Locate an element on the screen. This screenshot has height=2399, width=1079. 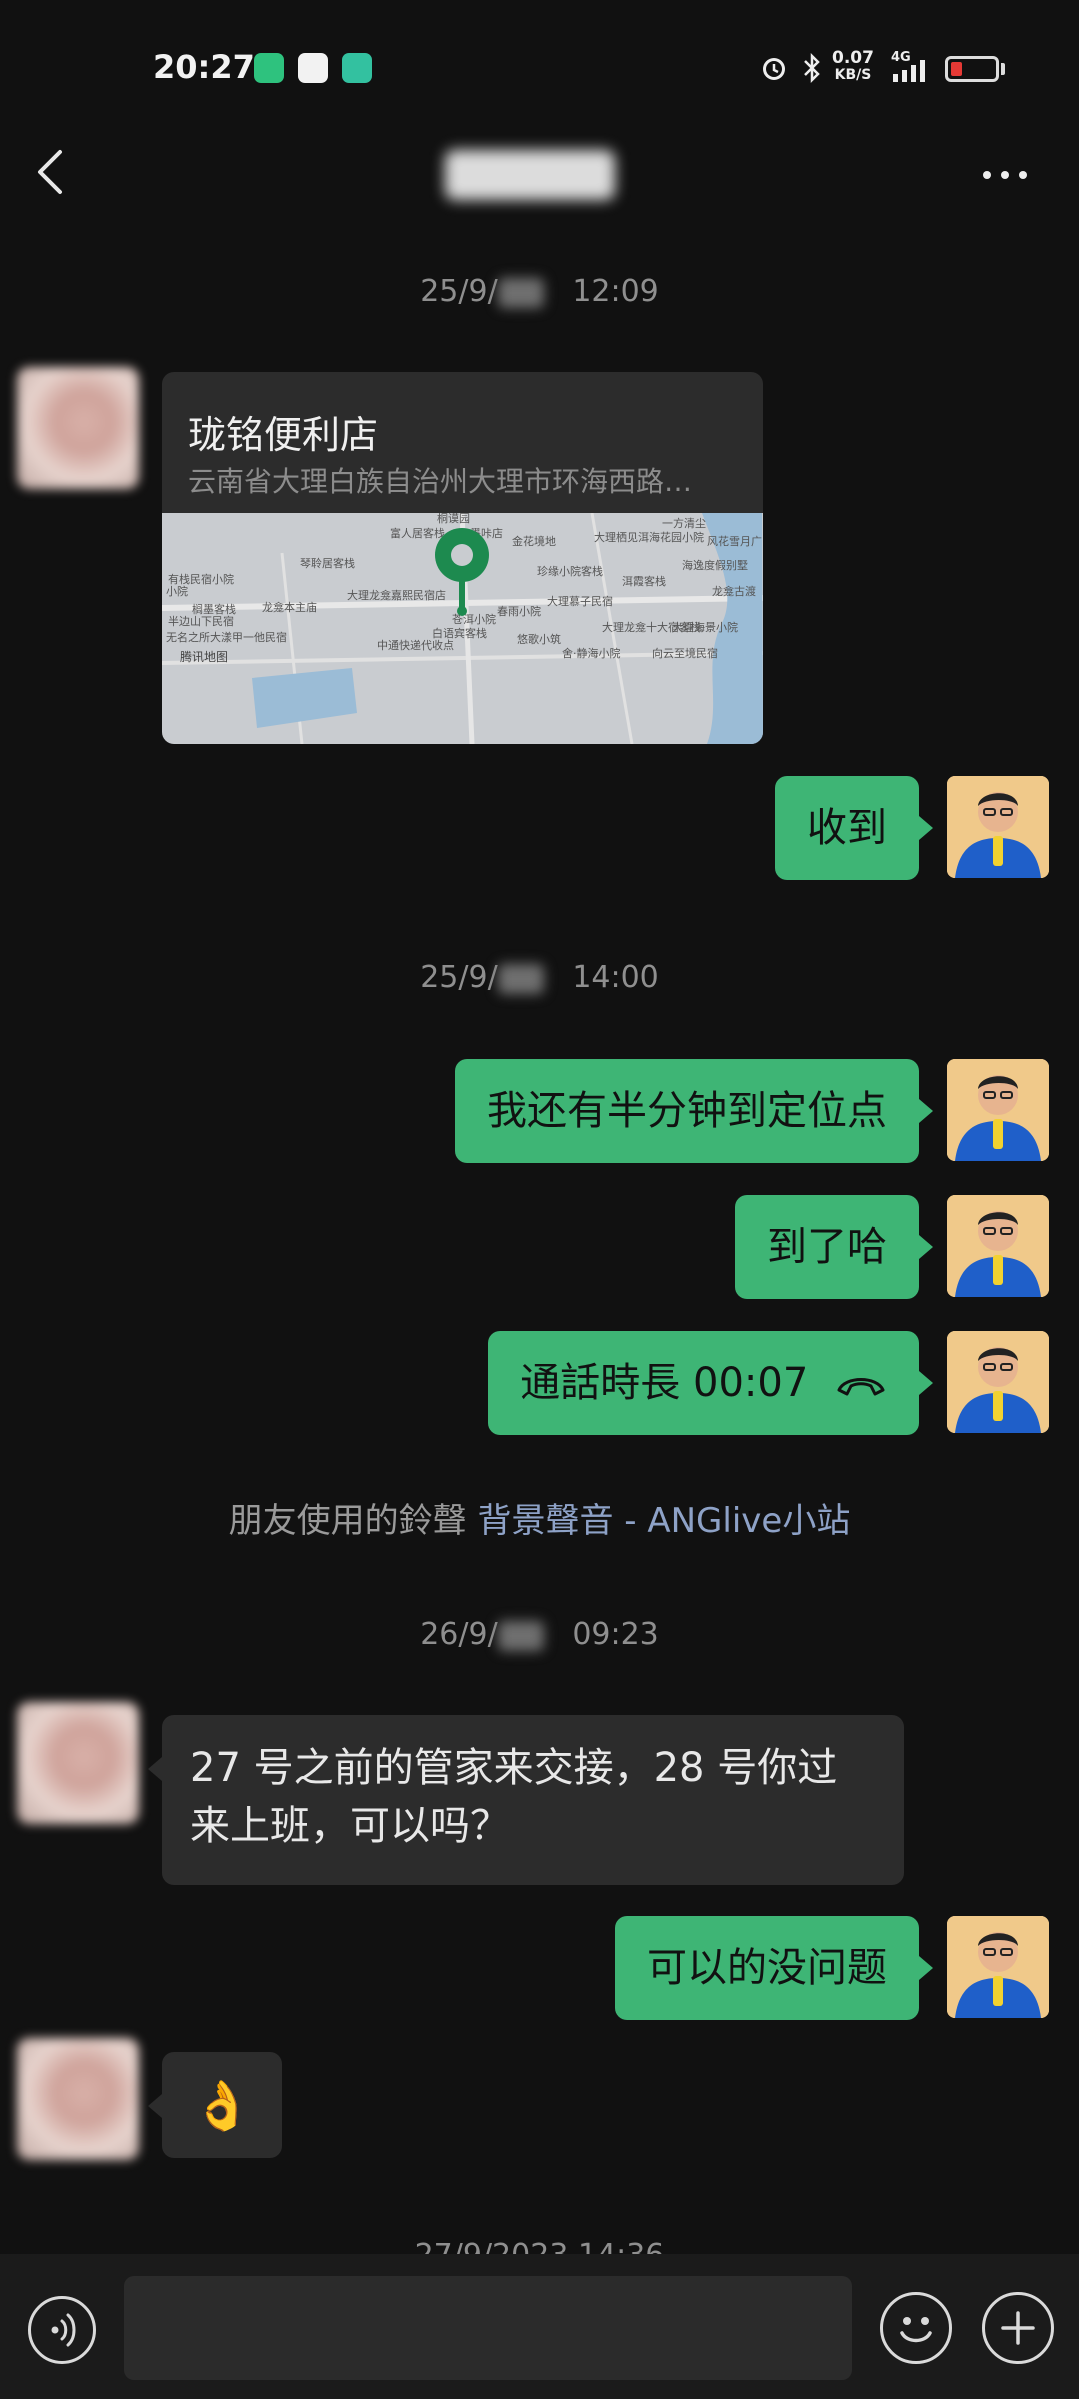
voice-button is located at coordinates (62, 2330).